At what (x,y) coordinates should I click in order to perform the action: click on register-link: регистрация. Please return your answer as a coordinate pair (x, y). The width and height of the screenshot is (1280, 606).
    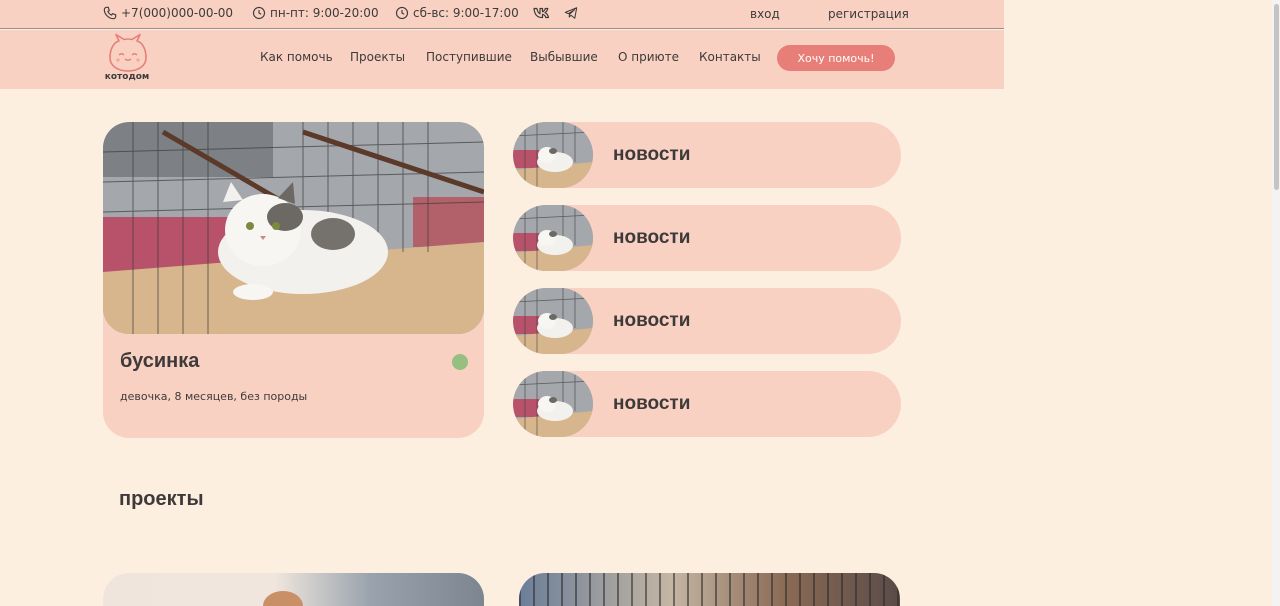
    Looking at the image, I should click on (868, 14).